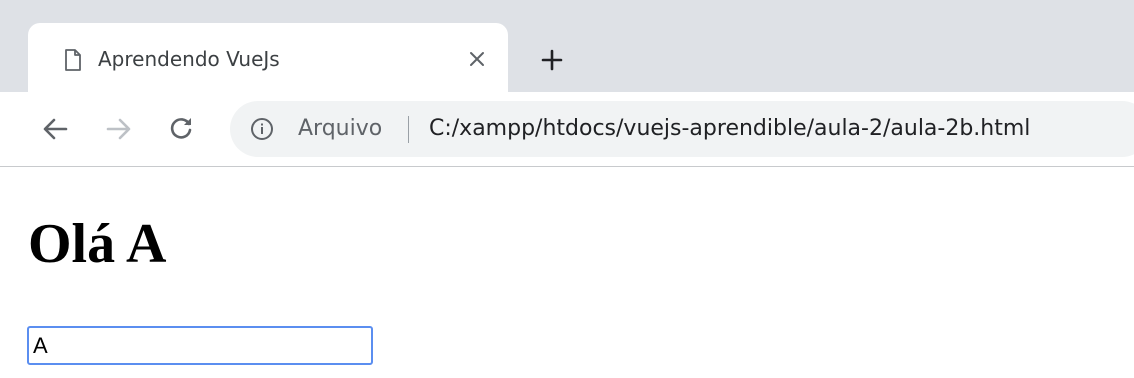  Describe the element at coordinates (408, 129) in the screenshot. I see `omnibox-divider` at that location.